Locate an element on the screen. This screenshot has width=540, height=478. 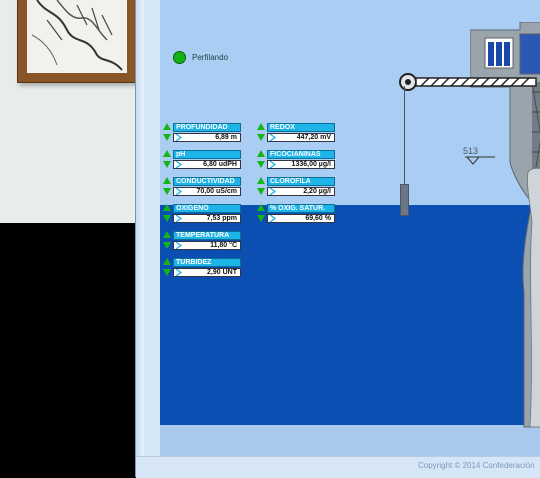
sensor-name: pH is located at coordinates (207, 154).